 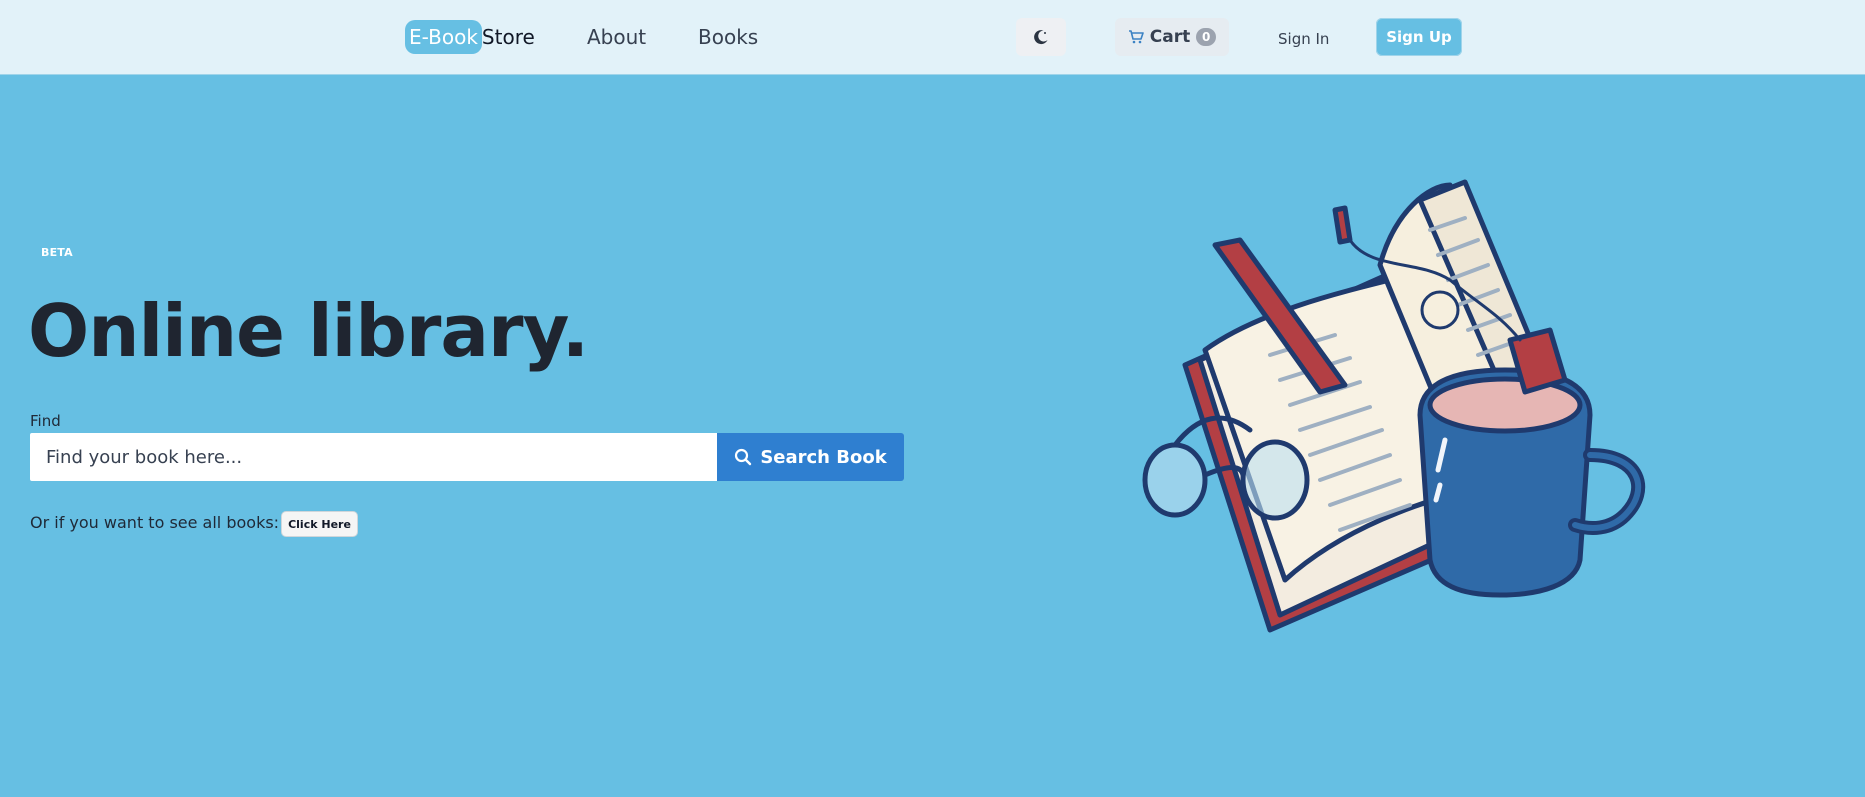 I want to click on brand-highlight: E-Book, so click(x=443, y=37).